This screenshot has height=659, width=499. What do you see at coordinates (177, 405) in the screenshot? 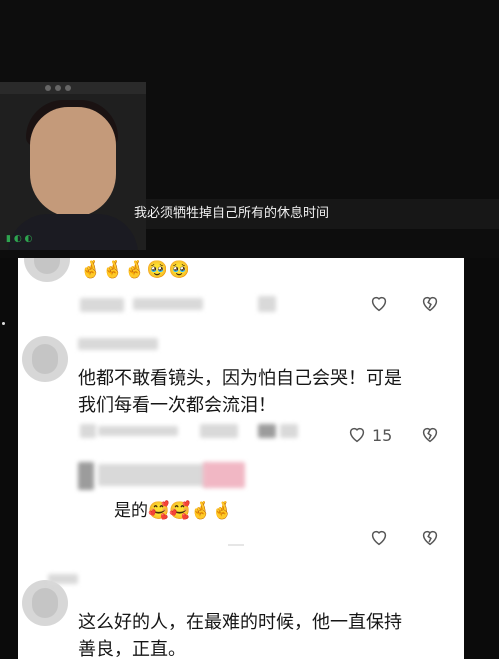
I see `comment-text-line: 我们每看一次都会流泪！` at bounding box center [177, 405].